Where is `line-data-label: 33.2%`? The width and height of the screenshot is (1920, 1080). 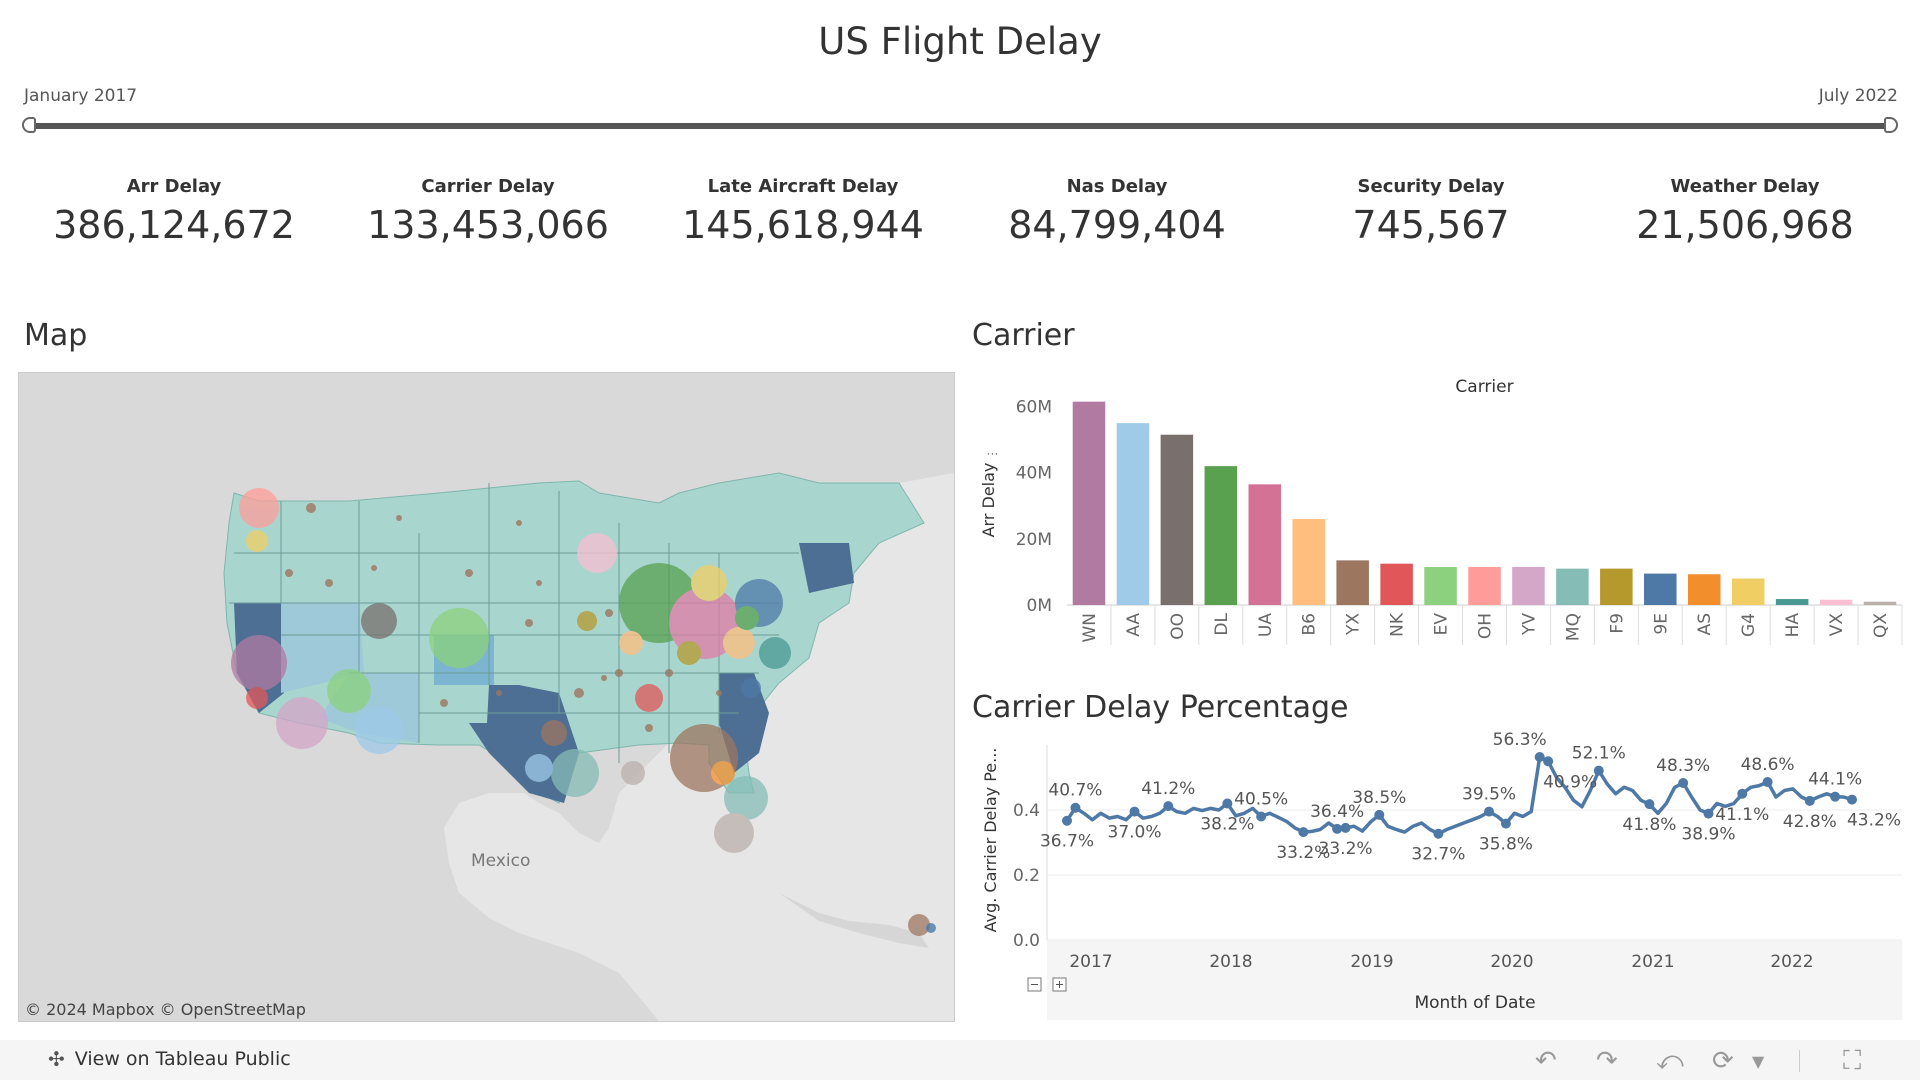
line-data-label: 33.2% is located at coordinates (1346, 849).